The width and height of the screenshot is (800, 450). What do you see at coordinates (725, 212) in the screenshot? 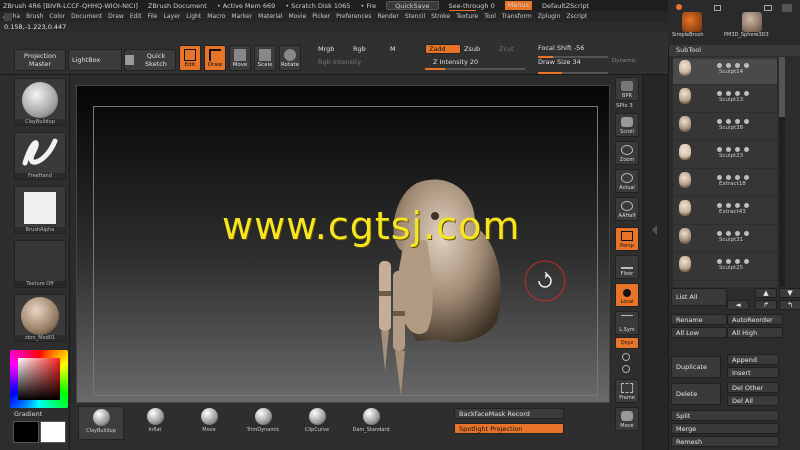
I see `subtool-item: Extract43` at bounding box center [725, 212].